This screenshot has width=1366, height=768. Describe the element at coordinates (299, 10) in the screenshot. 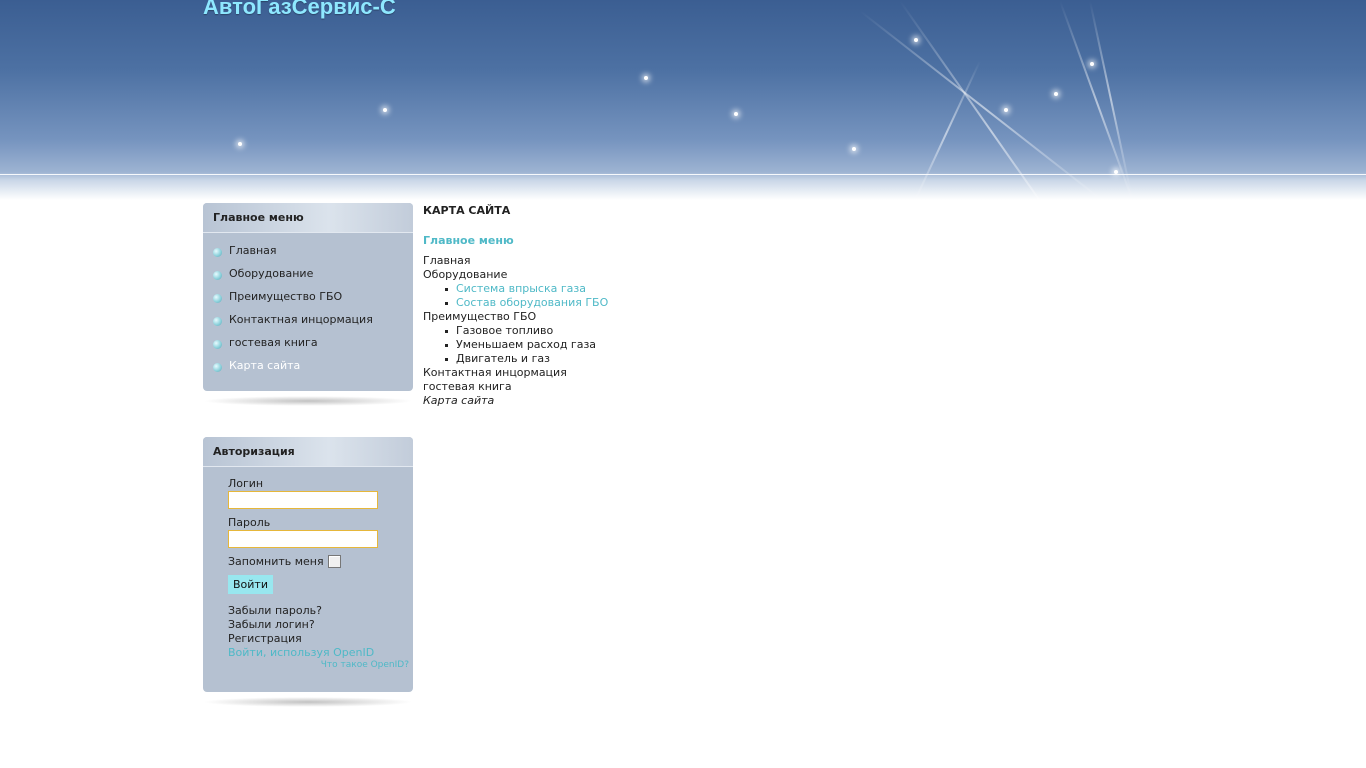

I see `site-title: АвтоГазСервис-С` at that location.